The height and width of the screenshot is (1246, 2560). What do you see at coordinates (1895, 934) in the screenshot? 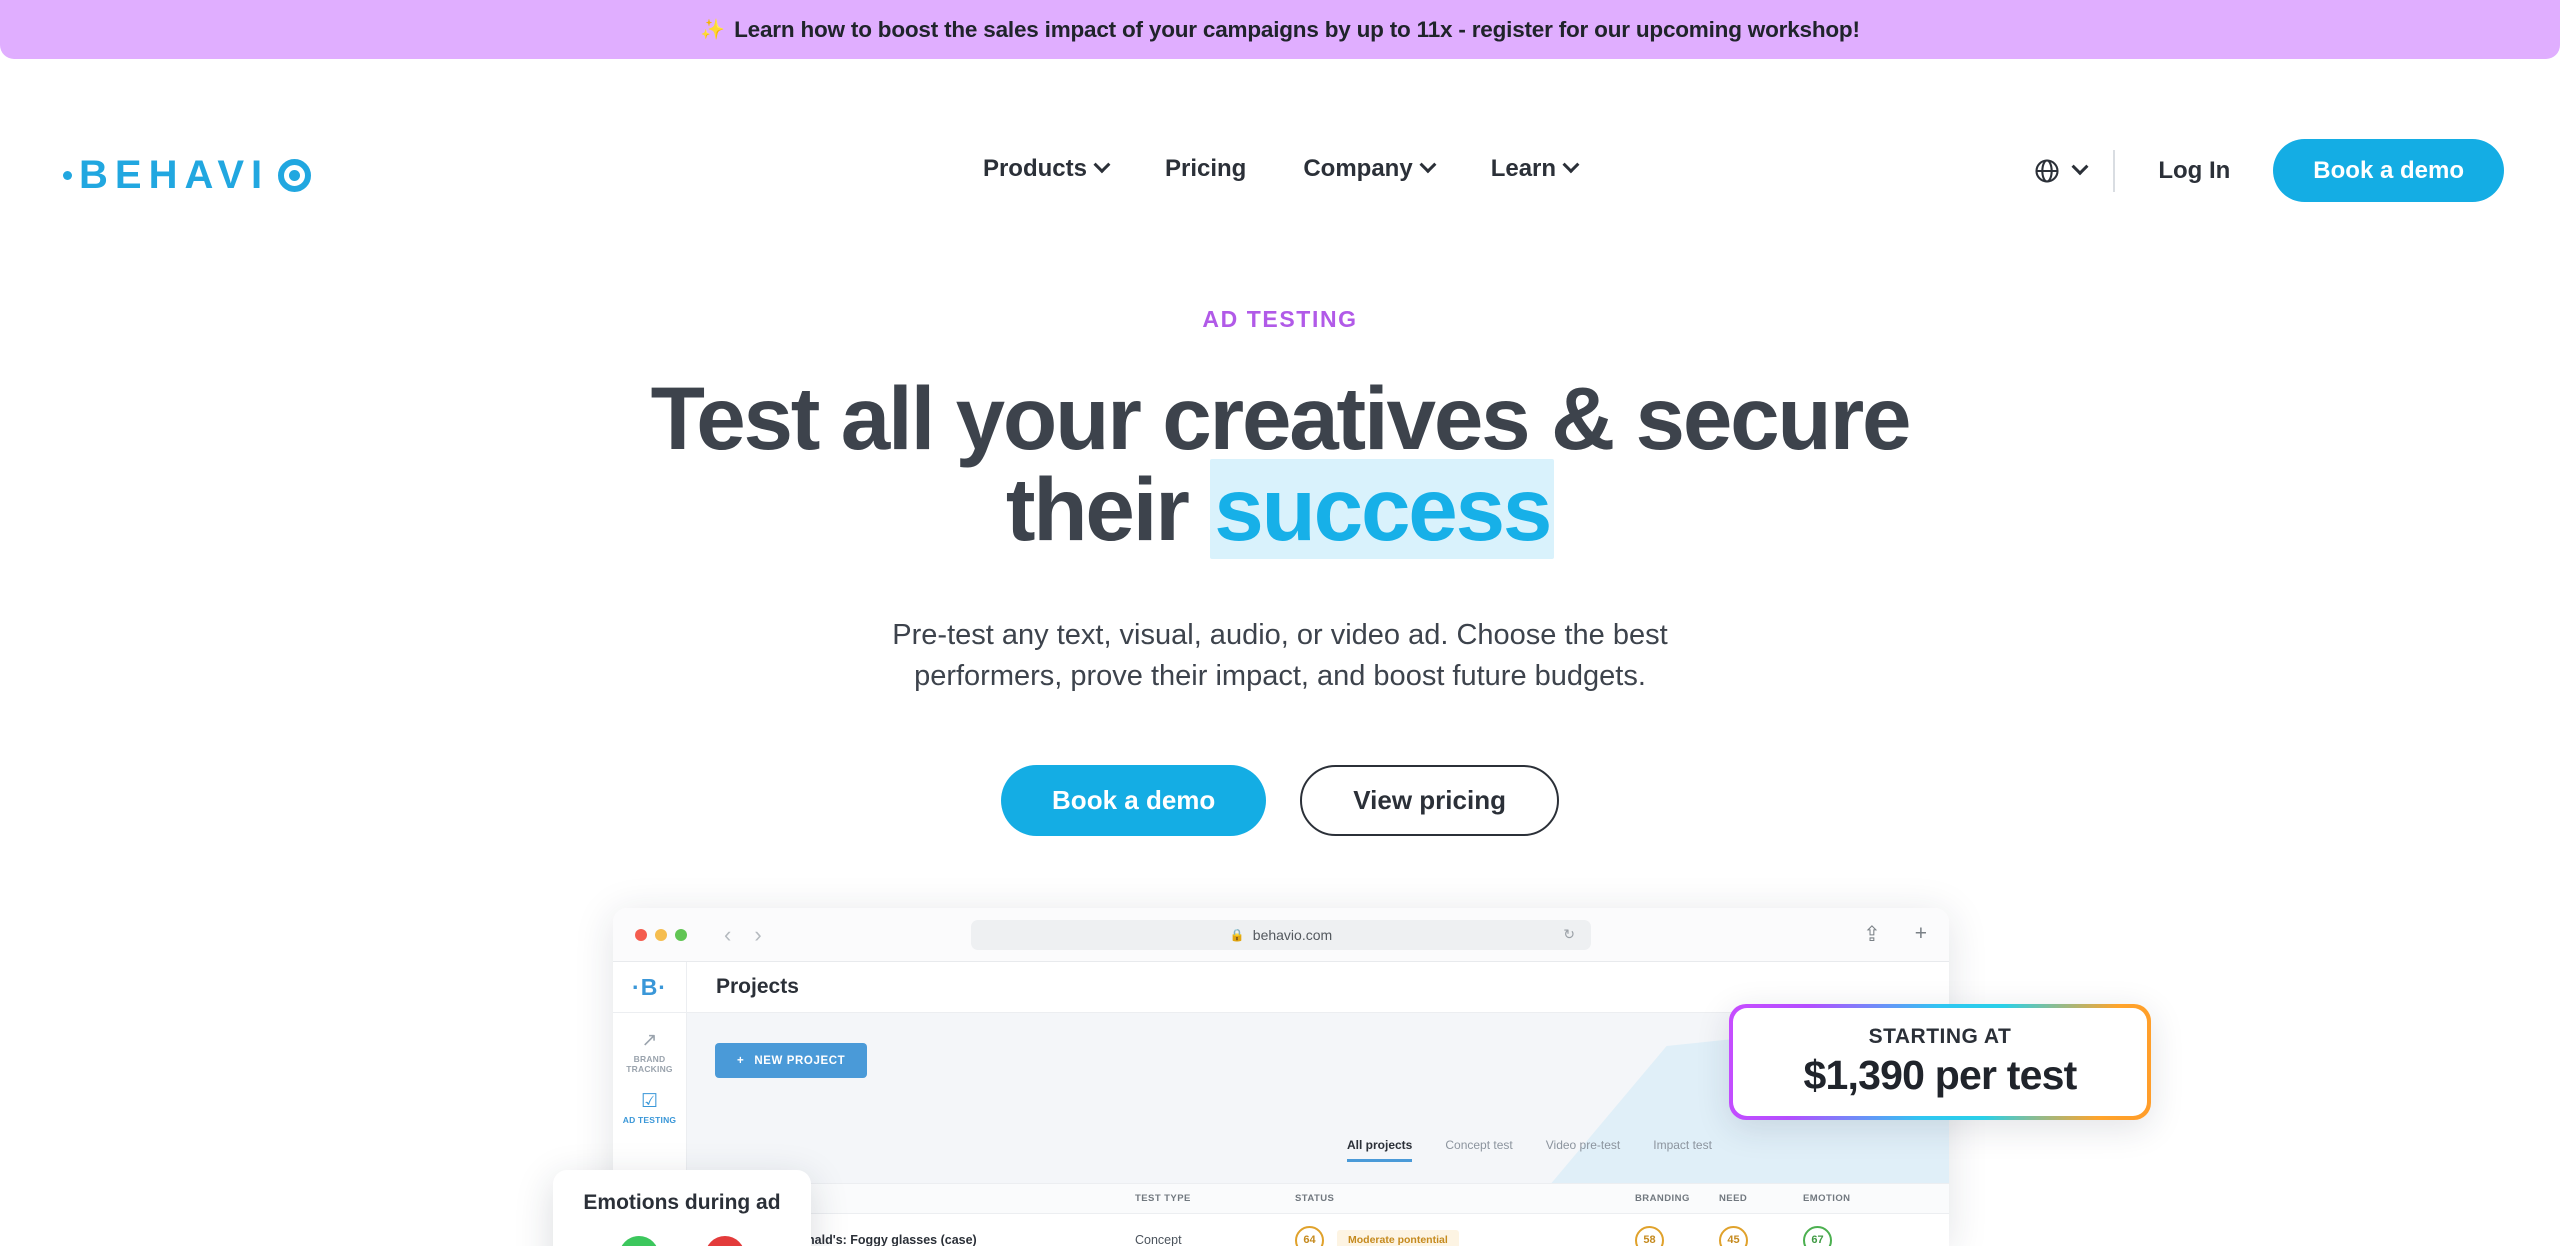
I see `browser-right-actions: ⇪ +` at bounding box center [1895, 934].